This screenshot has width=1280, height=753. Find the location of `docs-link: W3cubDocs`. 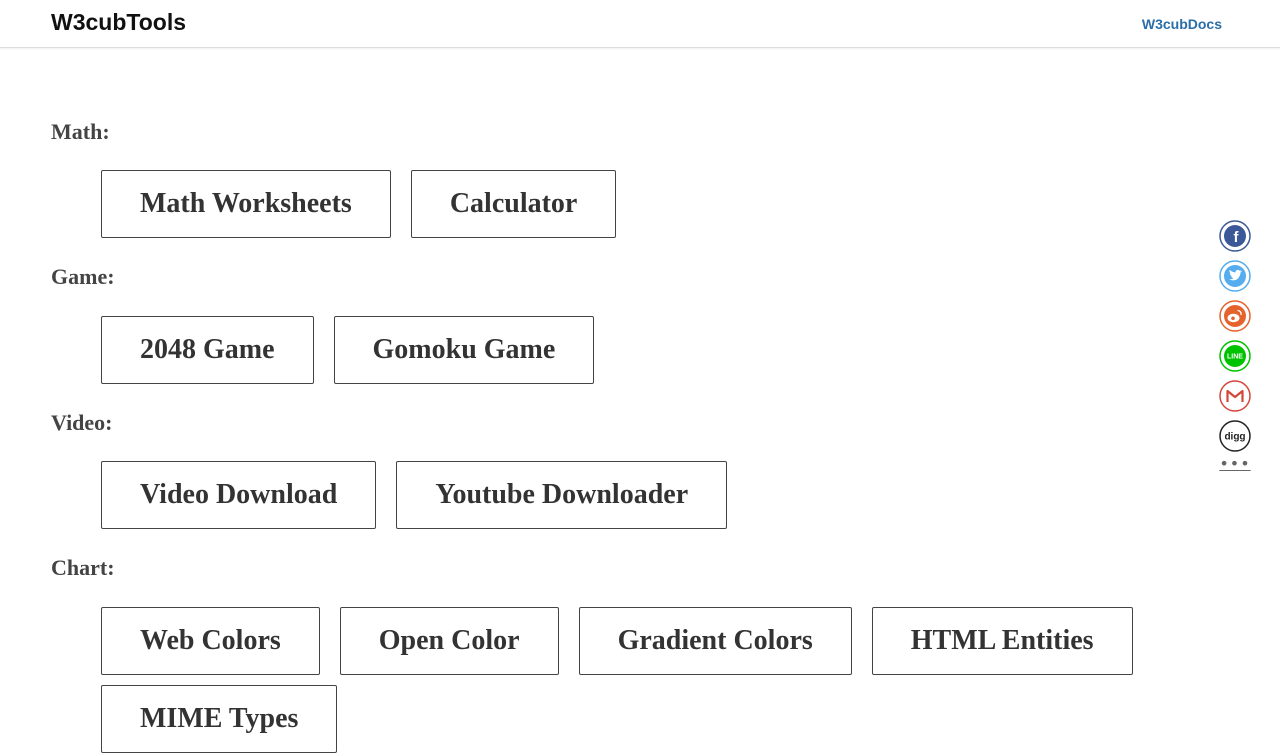

docs-link: W3cubDocs is located at coordinates (1182, 24).